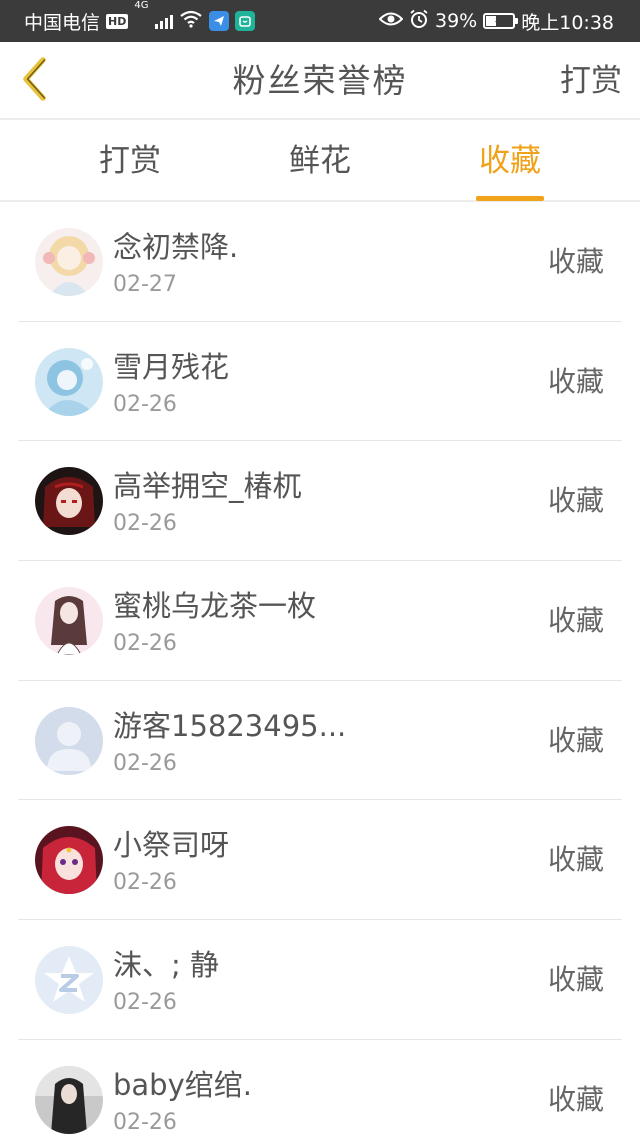 The width and height of the screenshot is (640, 1138). I want to click on fan-name: 蜜桃乌龙茶一枚, so click(215, 606).